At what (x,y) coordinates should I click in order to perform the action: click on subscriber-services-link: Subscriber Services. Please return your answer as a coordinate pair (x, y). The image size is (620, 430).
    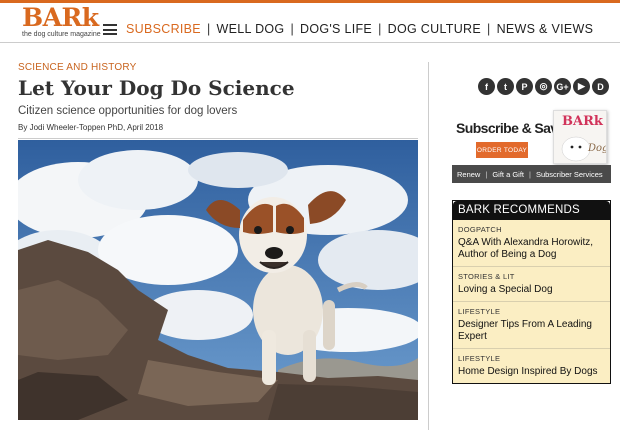
    Looking at the image, I should click on (569, 174).